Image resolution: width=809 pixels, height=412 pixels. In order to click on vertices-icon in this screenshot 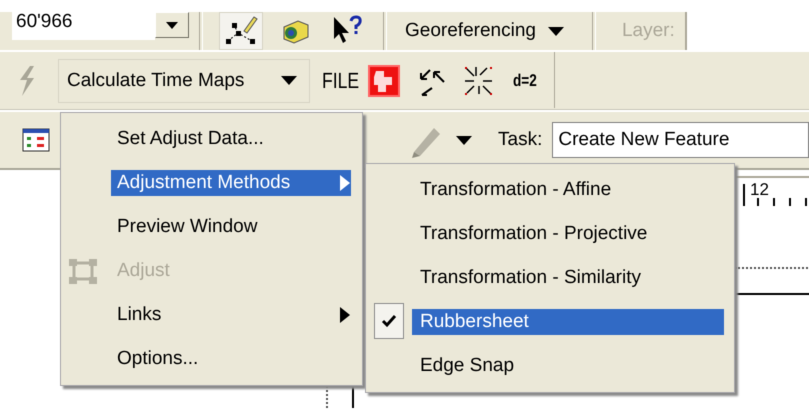, I will do `click(241, 31)`.